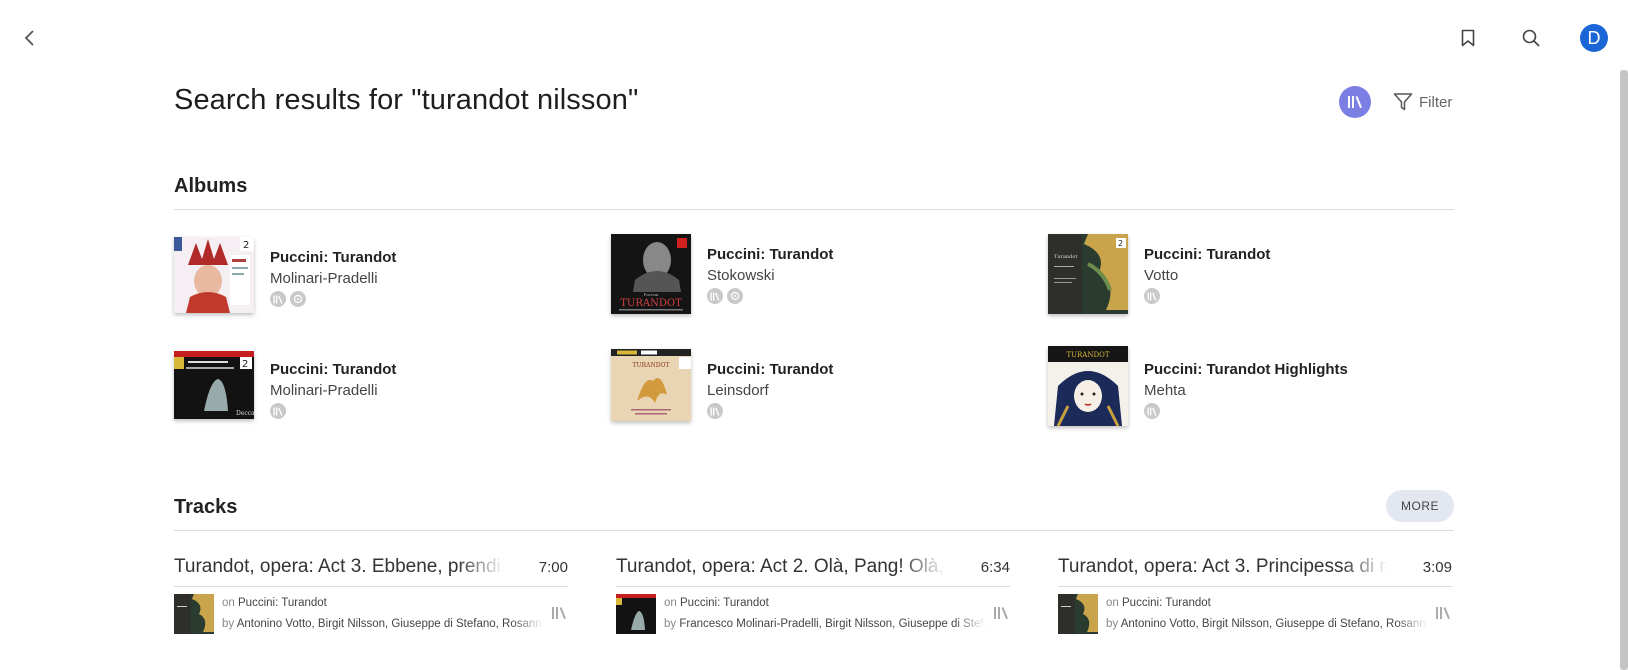 The width and height of the screenshot is (1628, 670). What do you see at coordinates (1161, 275) in the screenshot?
I see `album-artist: Votto` at bounding box center [1161, 275].